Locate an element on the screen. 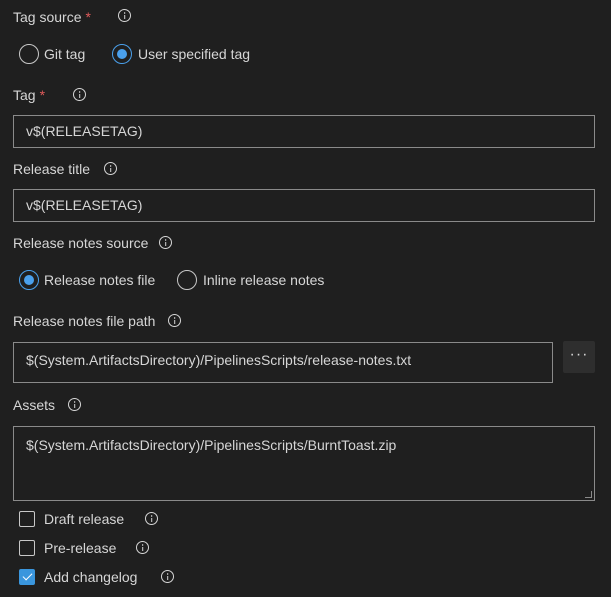 The width and height of the screenshot is (611, 597). checkbox-pre-release-label: Pre-release is located at coordinates (80, 548).